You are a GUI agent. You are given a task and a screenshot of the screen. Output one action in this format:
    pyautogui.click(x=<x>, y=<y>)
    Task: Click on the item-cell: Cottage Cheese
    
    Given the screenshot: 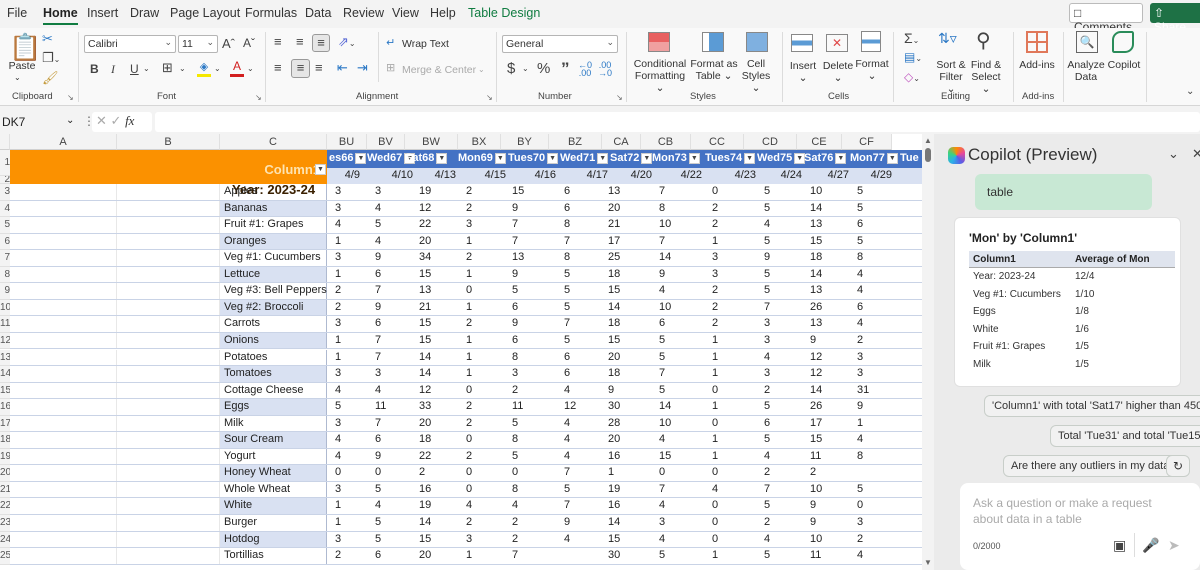 What is the action you would take?
    pyautogui.click(x=273, y=390)
    